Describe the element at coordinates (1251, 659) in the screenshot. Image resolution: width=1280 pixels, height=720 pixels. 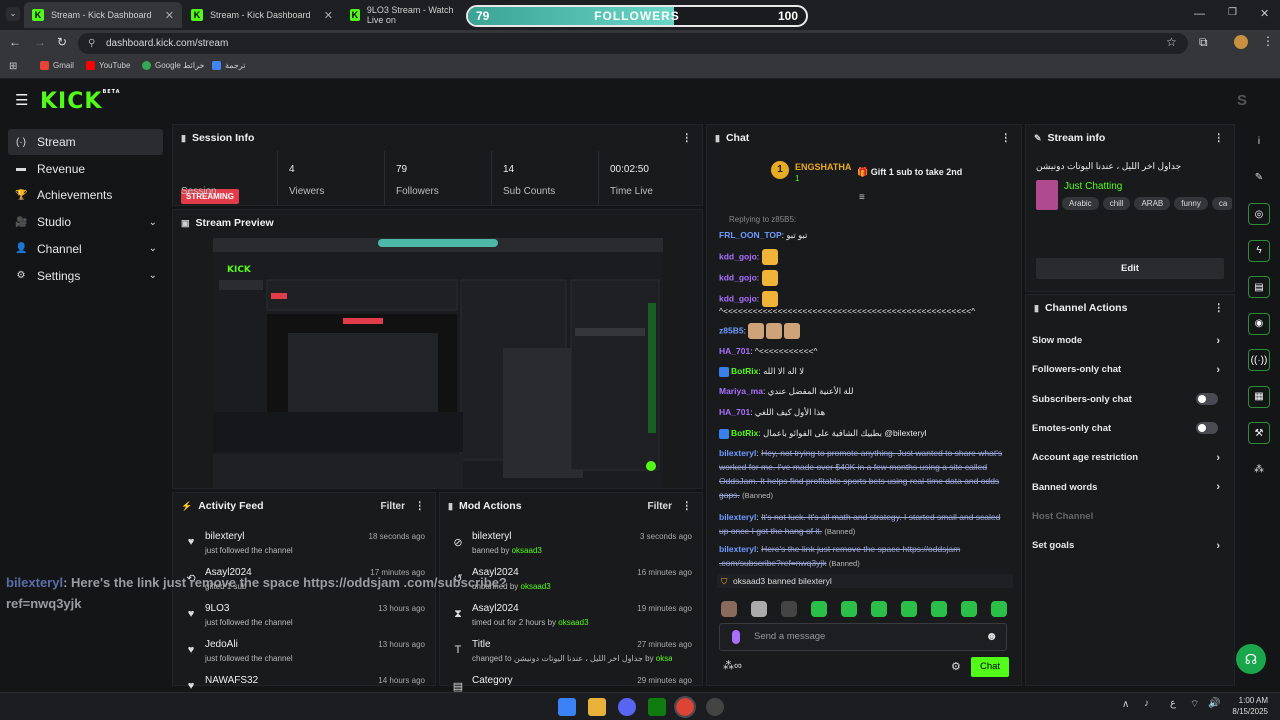
I see `support-headset-icon: ☊` at that location.